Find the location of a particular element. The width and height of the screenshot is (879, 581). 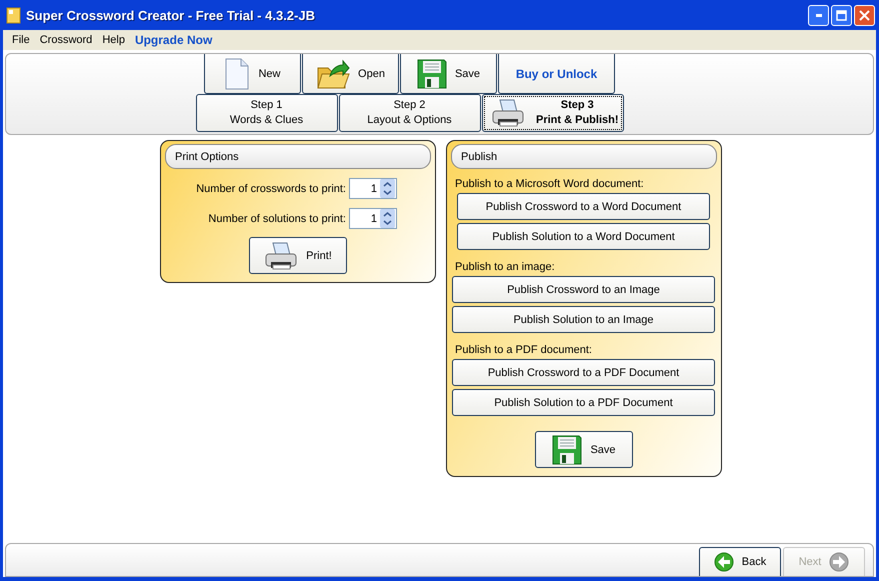

step-tab: Step 3 Print & Publish! is located at coordinates (553, 113).